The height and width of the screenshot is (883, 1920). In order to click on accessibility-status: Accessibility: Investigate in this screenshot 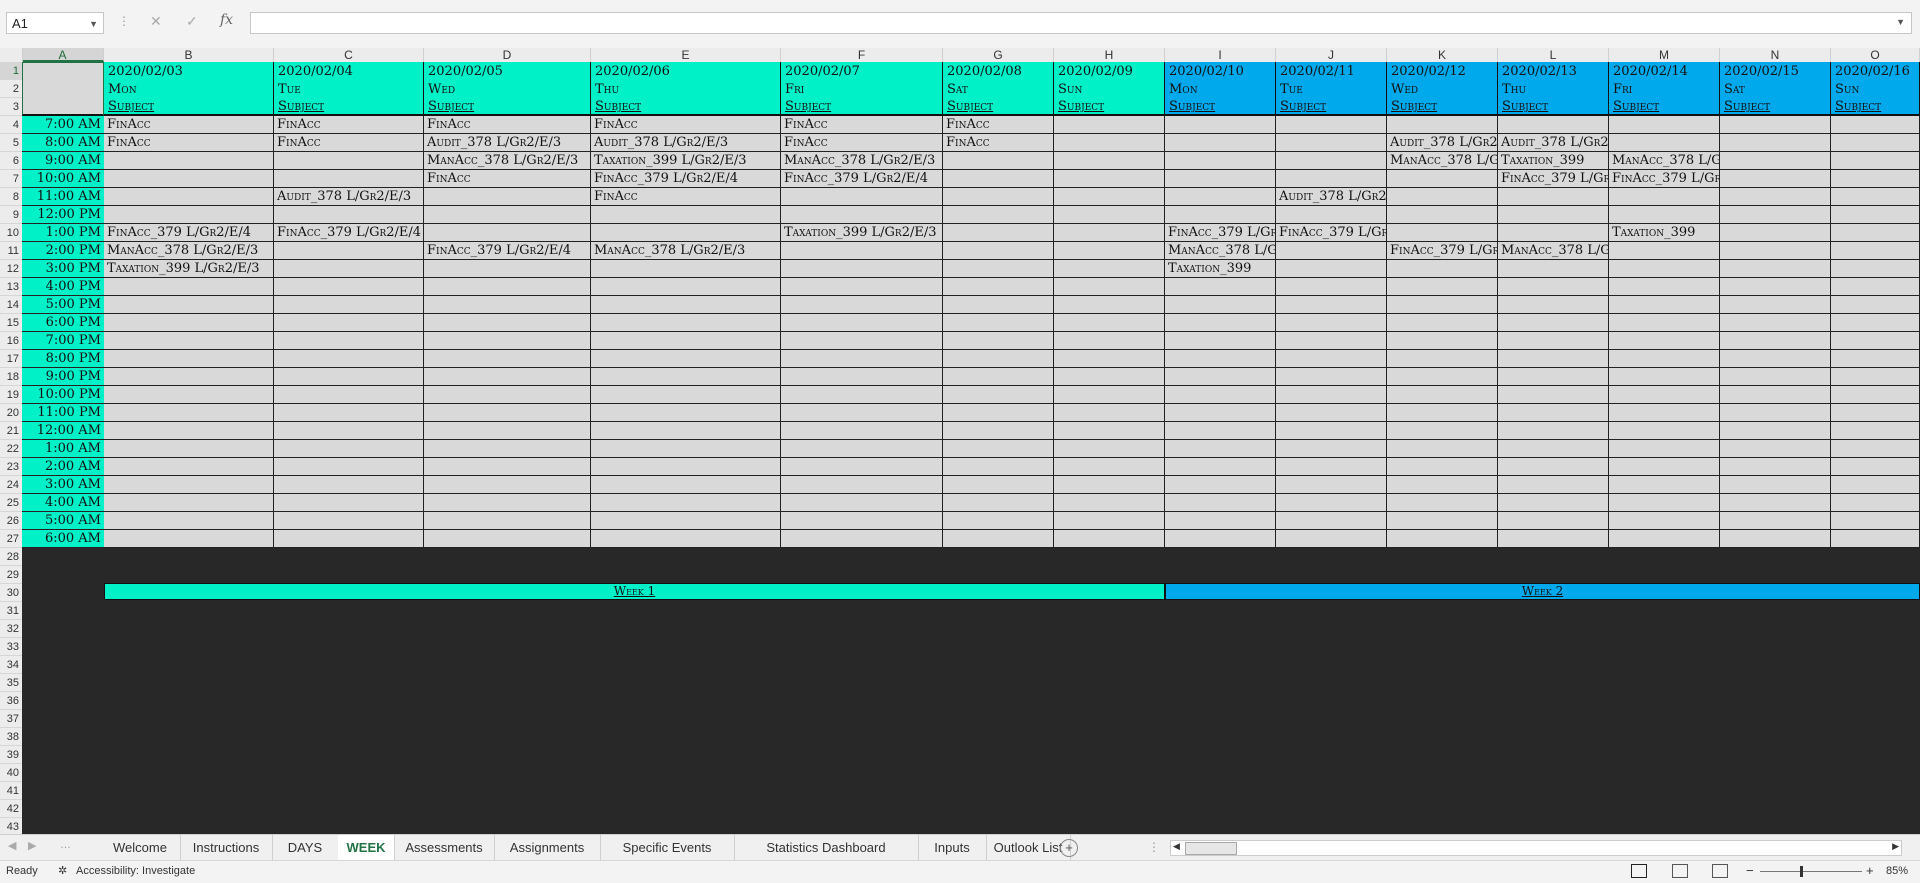, I will do `click(135, 871)`.